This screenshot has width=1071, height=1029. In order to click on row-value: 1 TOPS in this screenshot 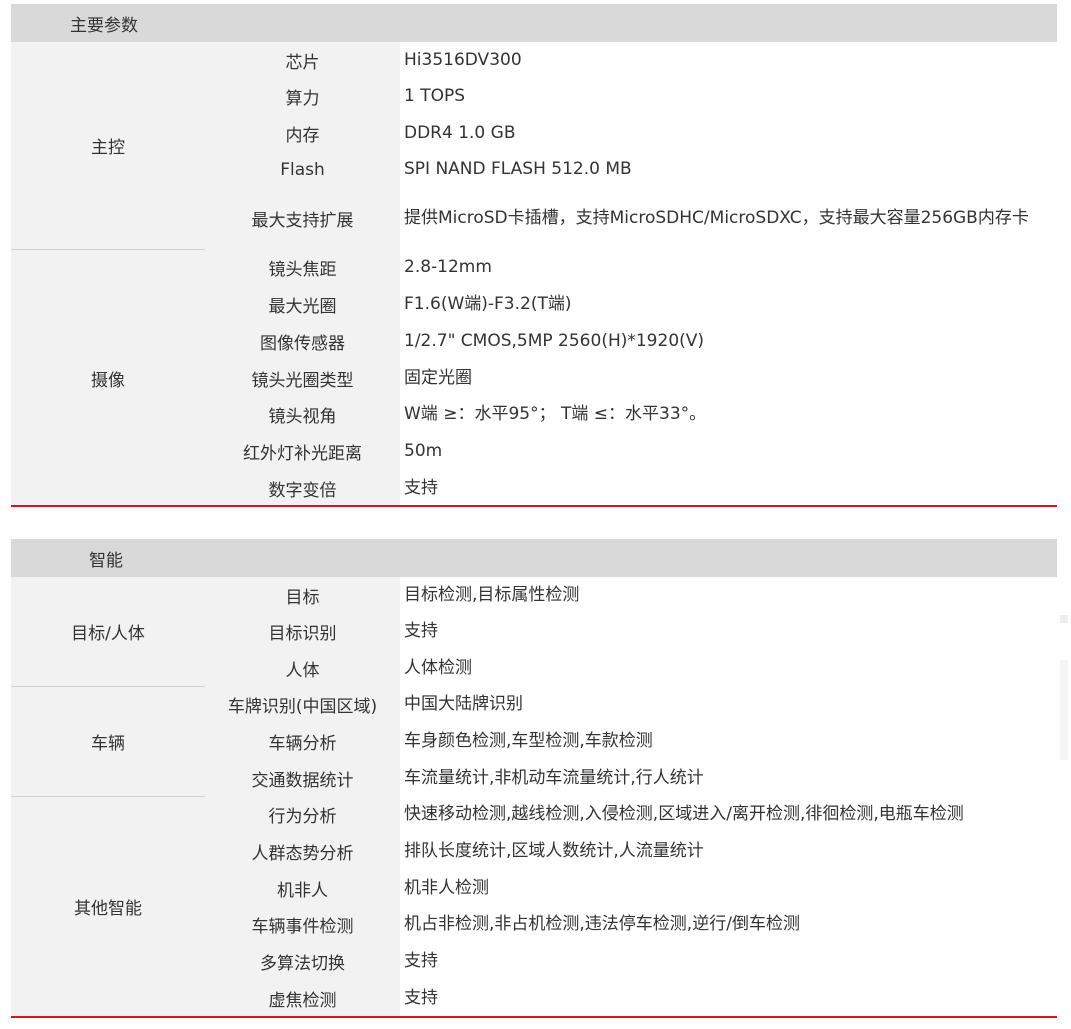, I will do `click(728, 96)`.